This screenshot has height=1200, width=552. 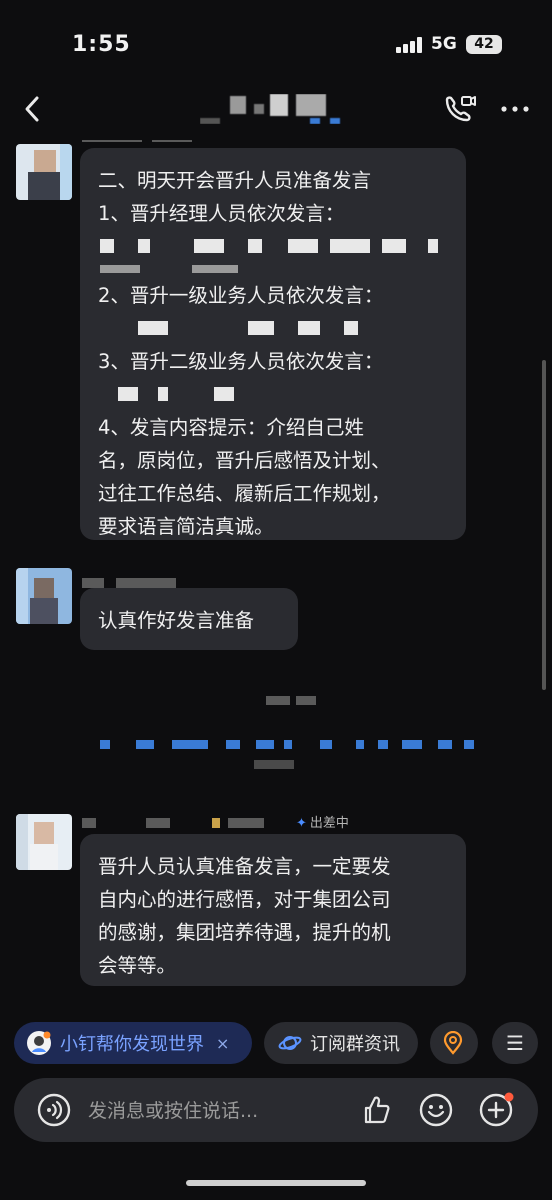 I want to click on emoji-icon, so click(x=436, y=1110).